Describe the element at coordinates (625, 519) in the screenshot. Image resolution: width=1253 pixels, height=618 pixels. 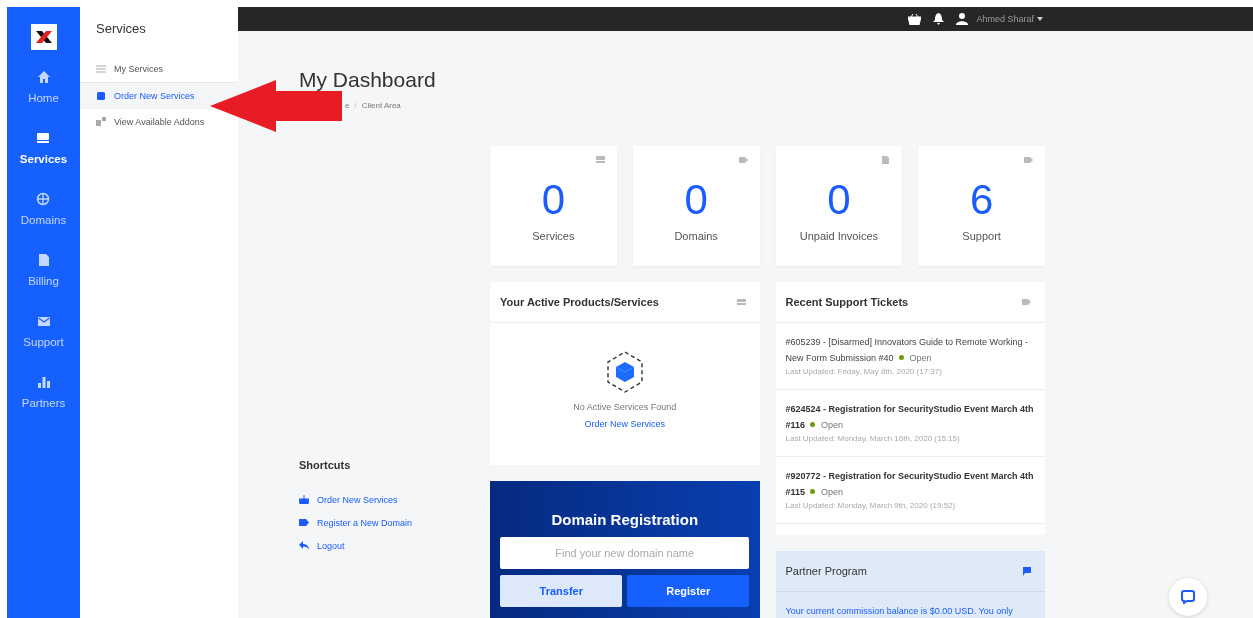
I see `domain-title: Domain Registration` at that location.